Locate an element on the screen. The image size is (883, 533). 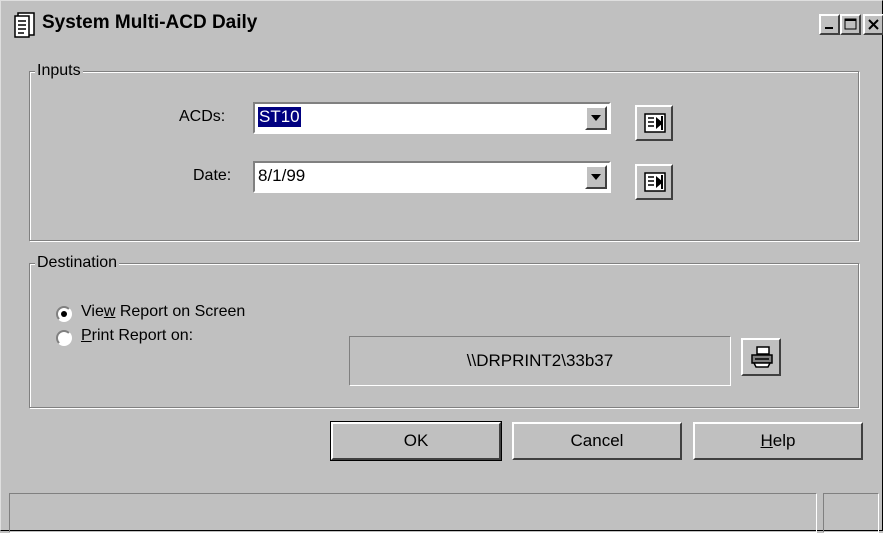
printer-icon is located at coordinates (762, 357).